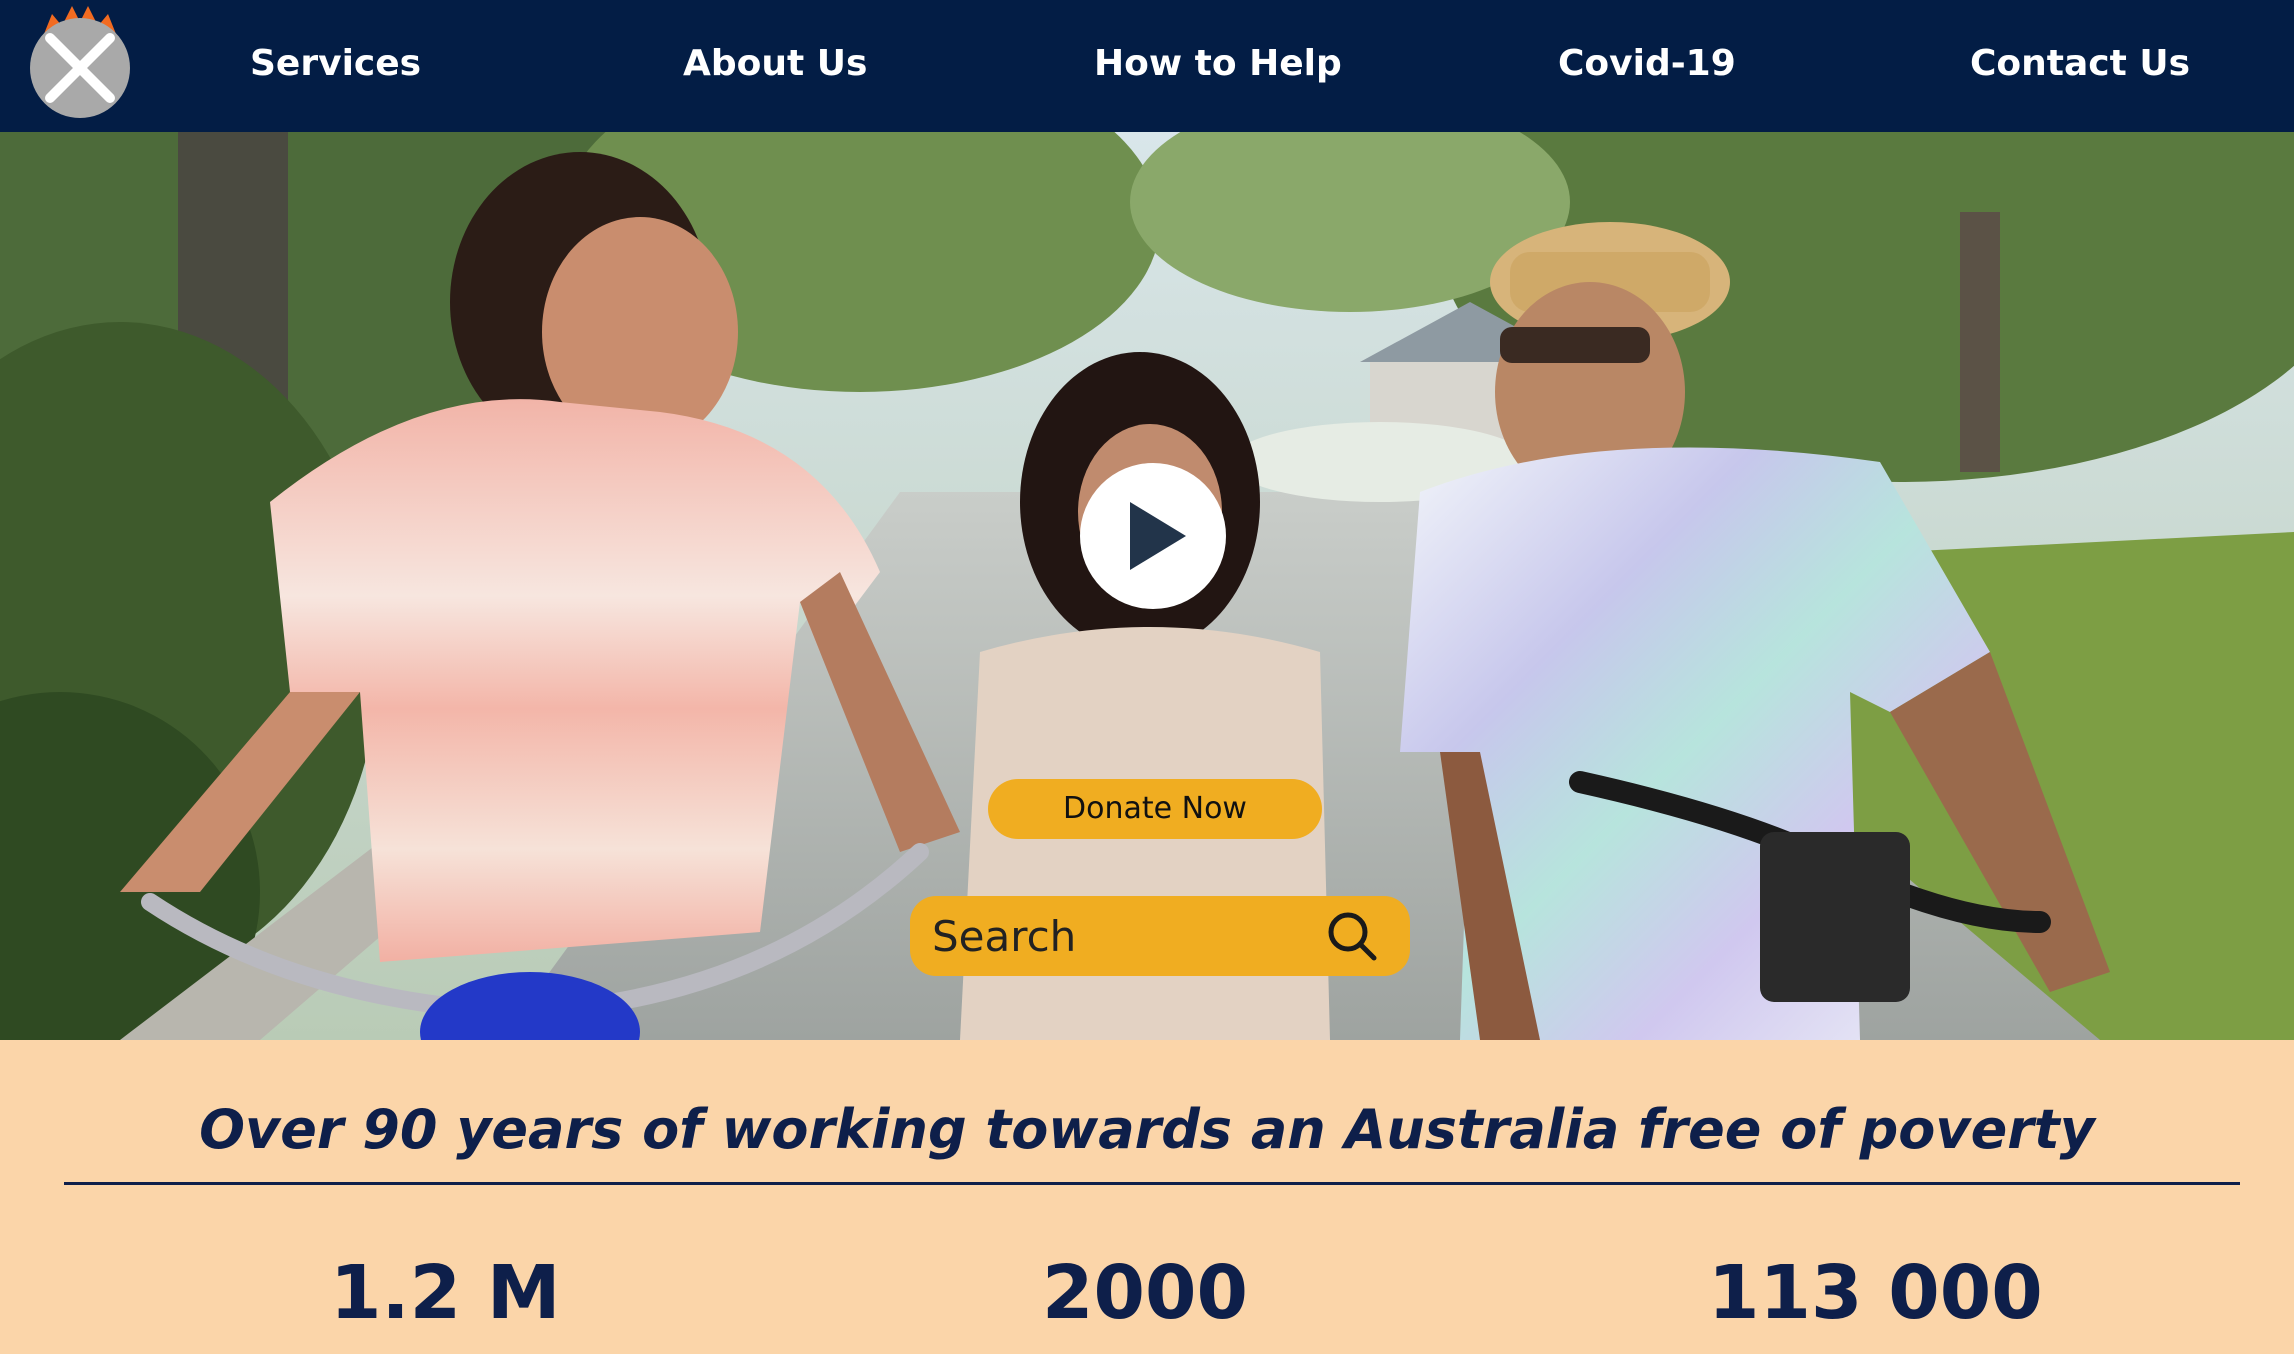 The image size is (2294, 1354). I want to click on stat-value: 113 000, so click(1875, 1293).